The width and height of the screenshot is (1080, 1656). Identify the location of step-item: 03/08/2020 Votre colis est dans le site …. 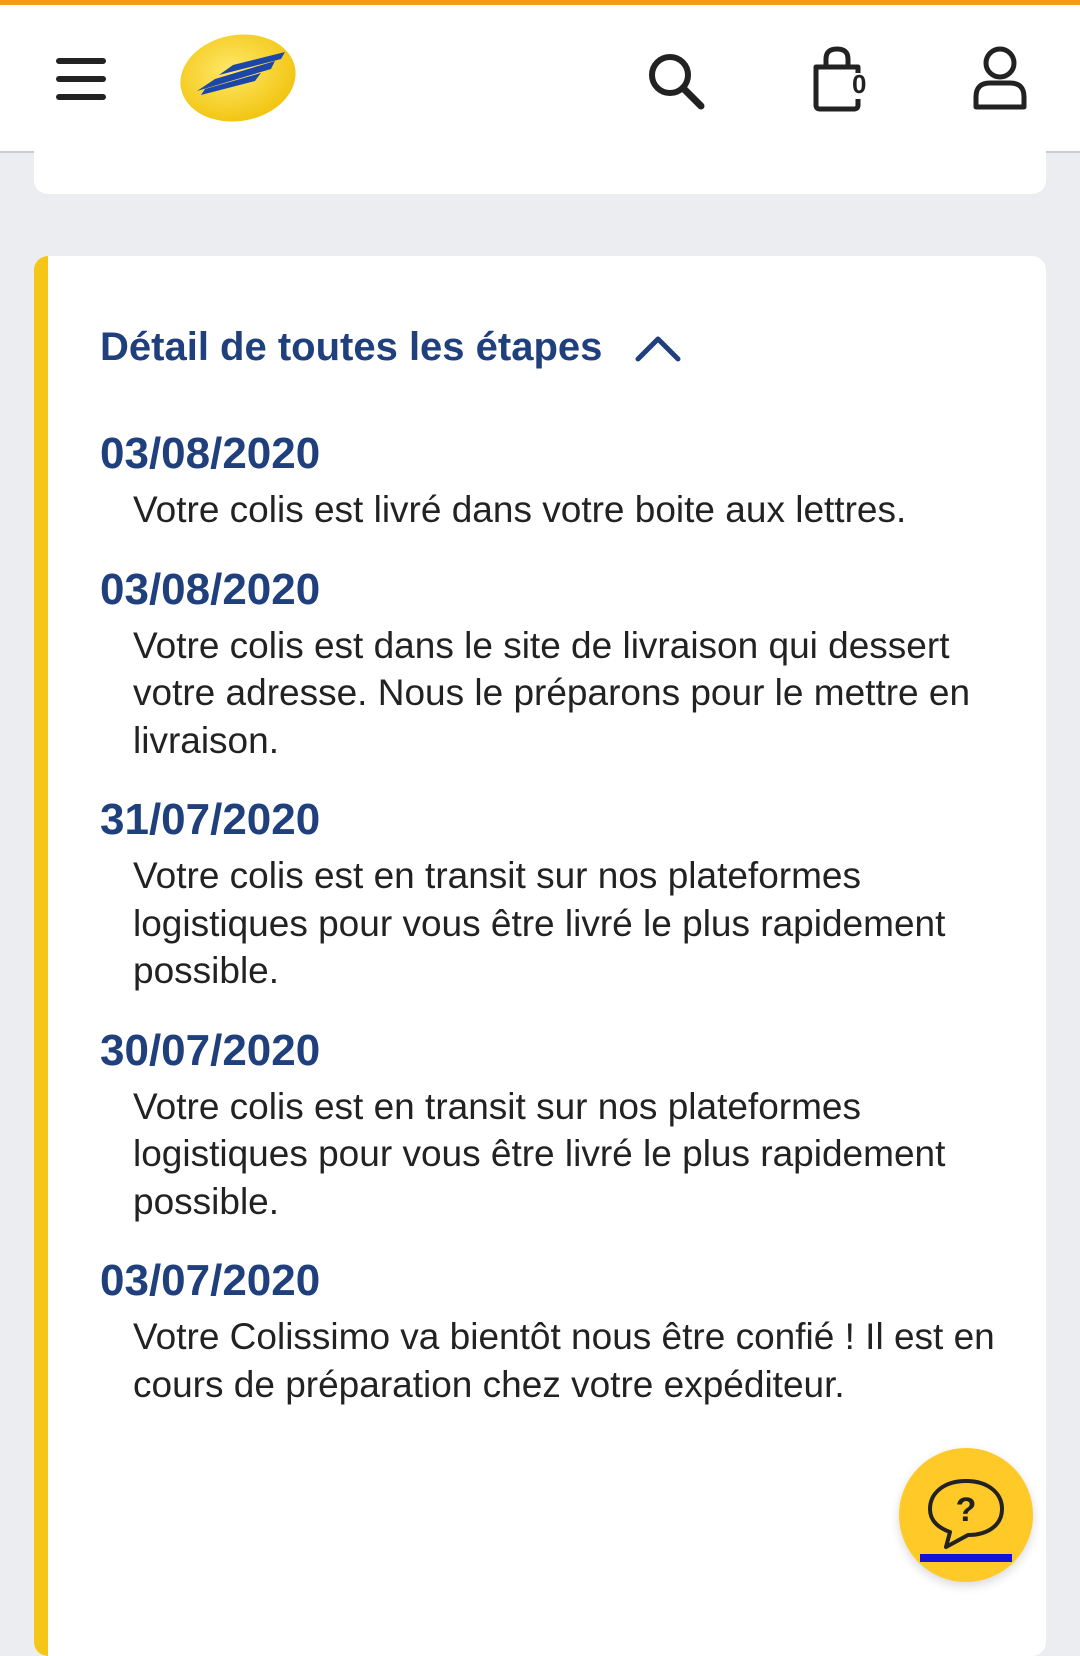
(555, 664).